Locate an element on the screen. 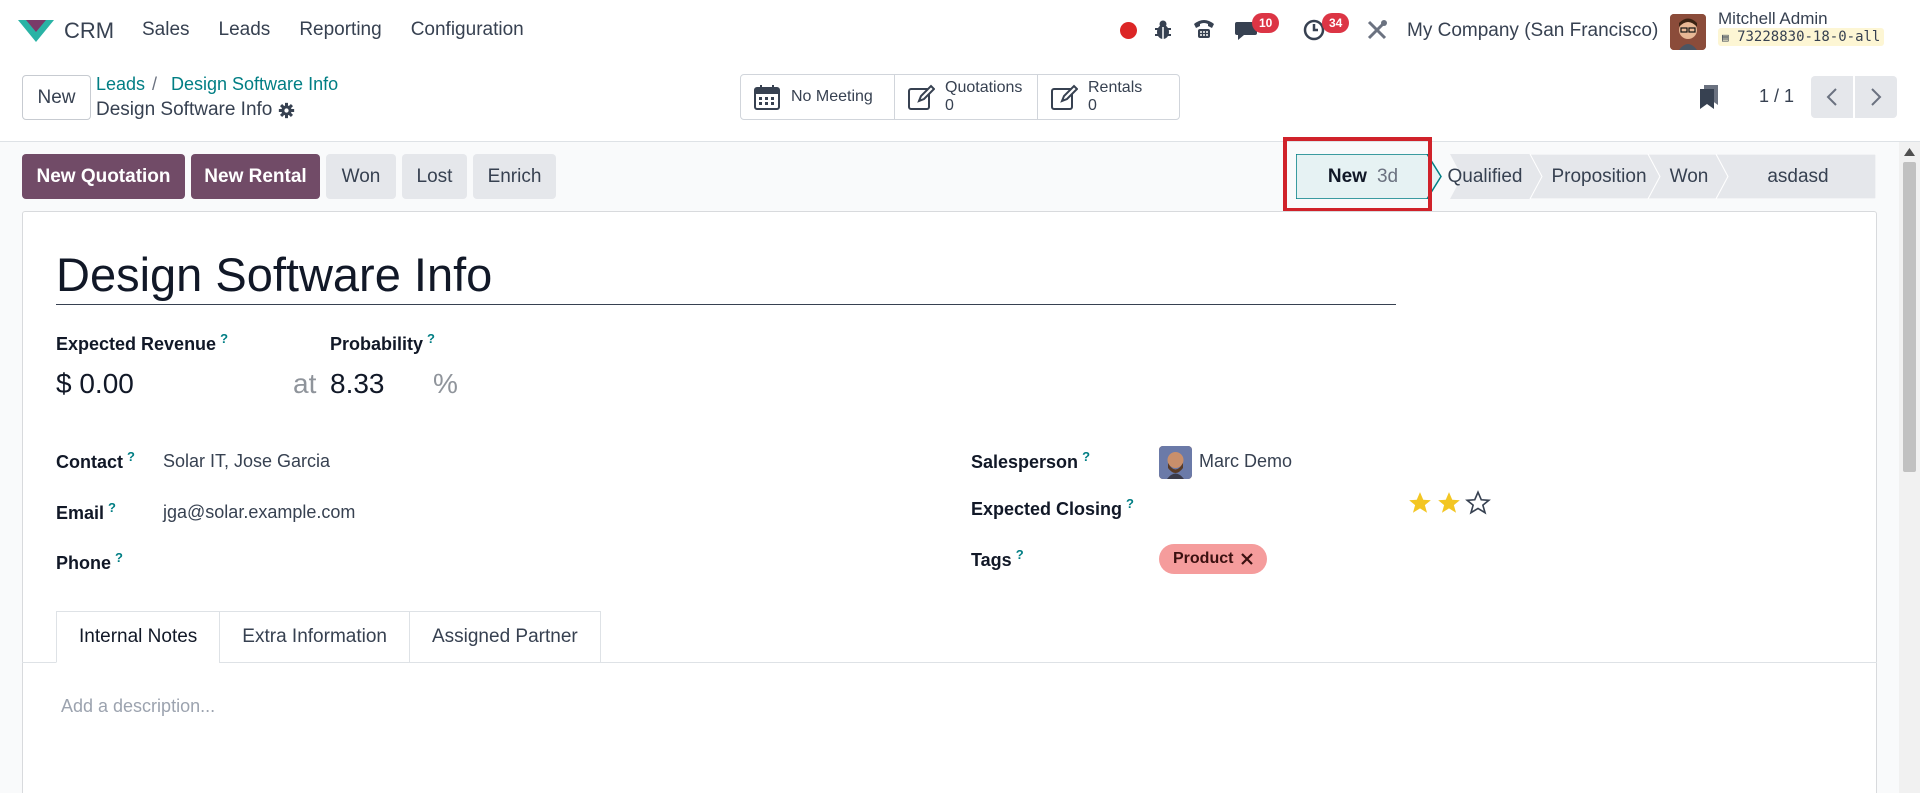  new-quotation-button: New Quotation is located at coordinates (103, 176).